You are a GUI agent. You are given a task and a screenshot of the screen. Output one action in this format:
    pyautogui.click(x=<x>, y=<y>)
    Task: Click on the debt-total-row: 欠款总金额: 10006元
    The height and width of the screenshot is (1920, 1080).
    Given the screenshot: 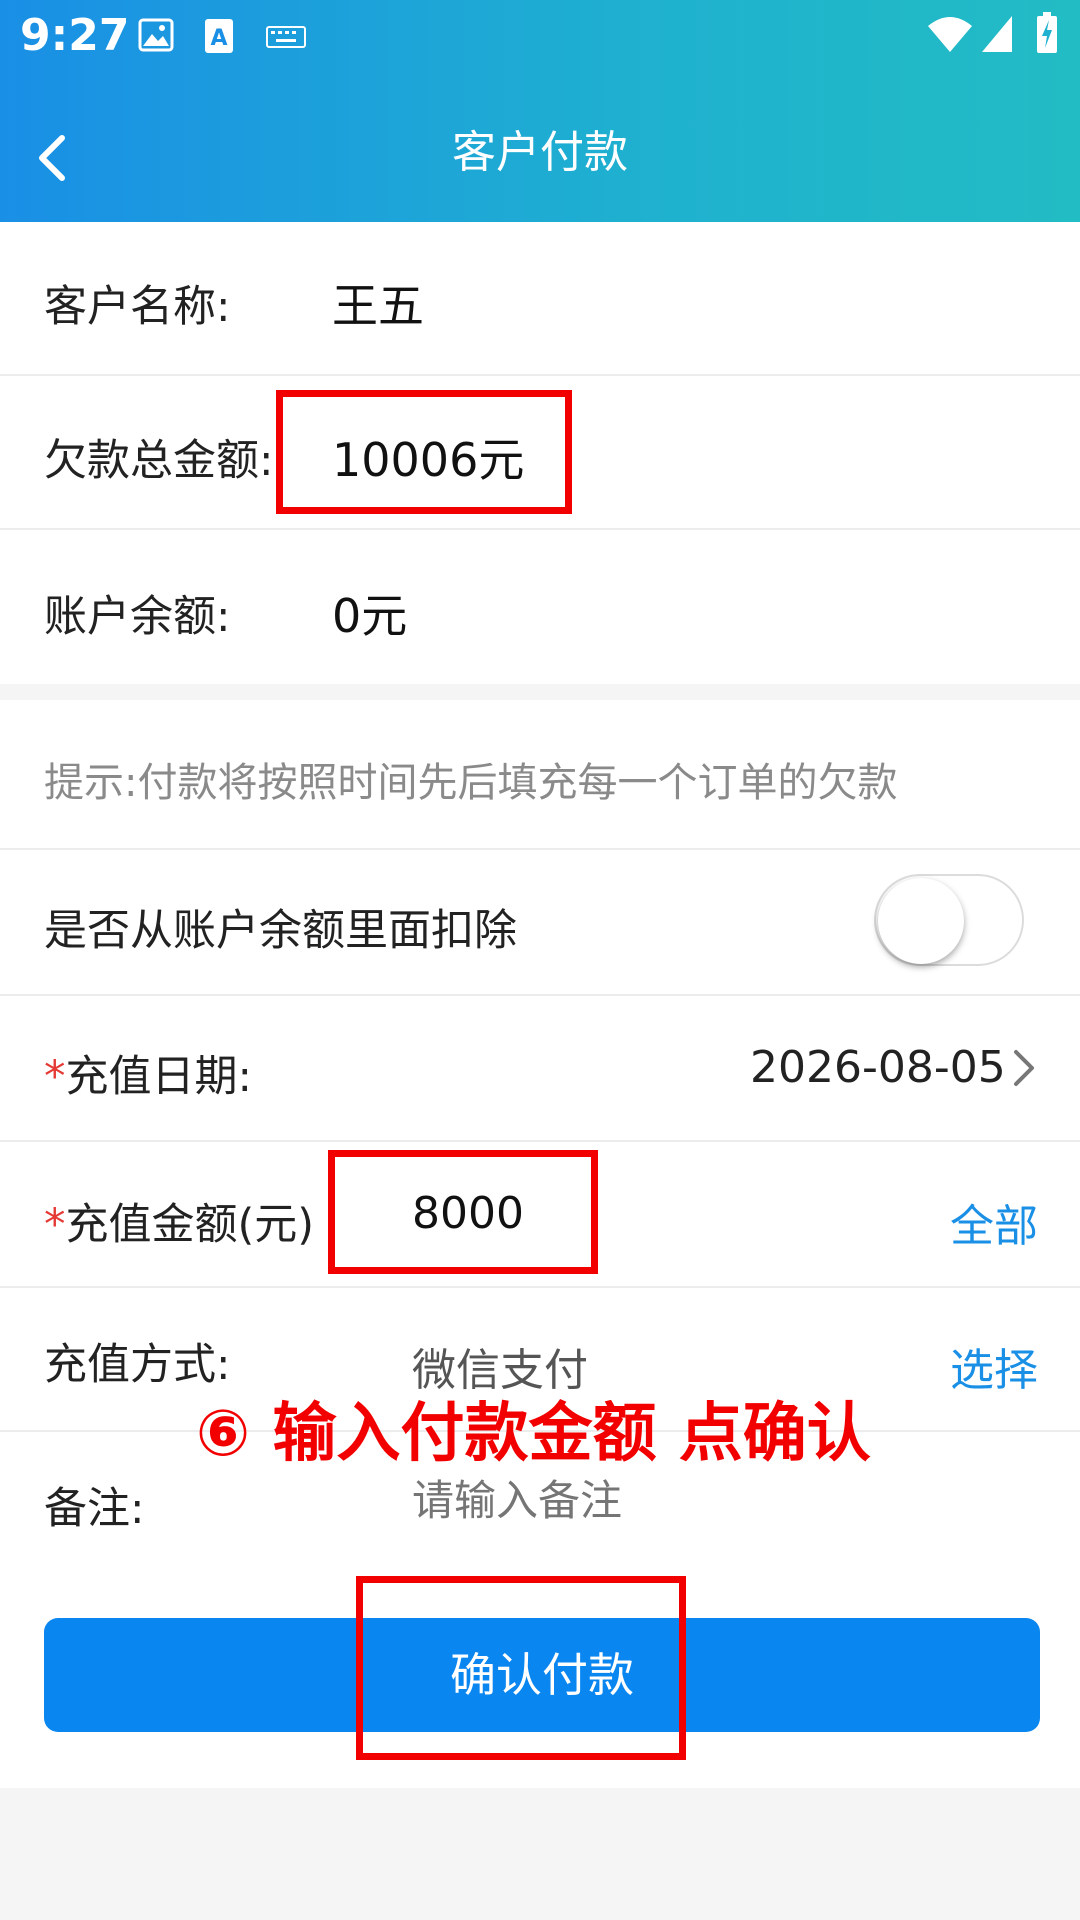 What is the action you would take?
    pyautogui.click(x=540, y=452)
    